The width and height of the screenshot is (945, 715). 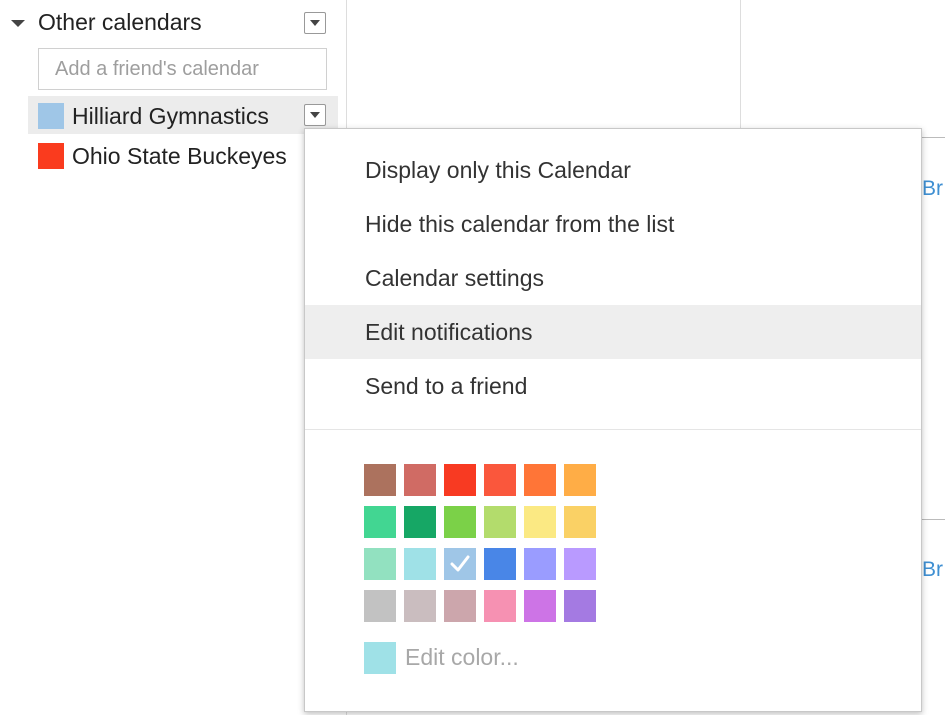 What do you see at coordinates (613, 224) in the screenshot?
I see `menu-item-hide-calendar: Hide this calendar from the list` at bounding box center [613, 224].